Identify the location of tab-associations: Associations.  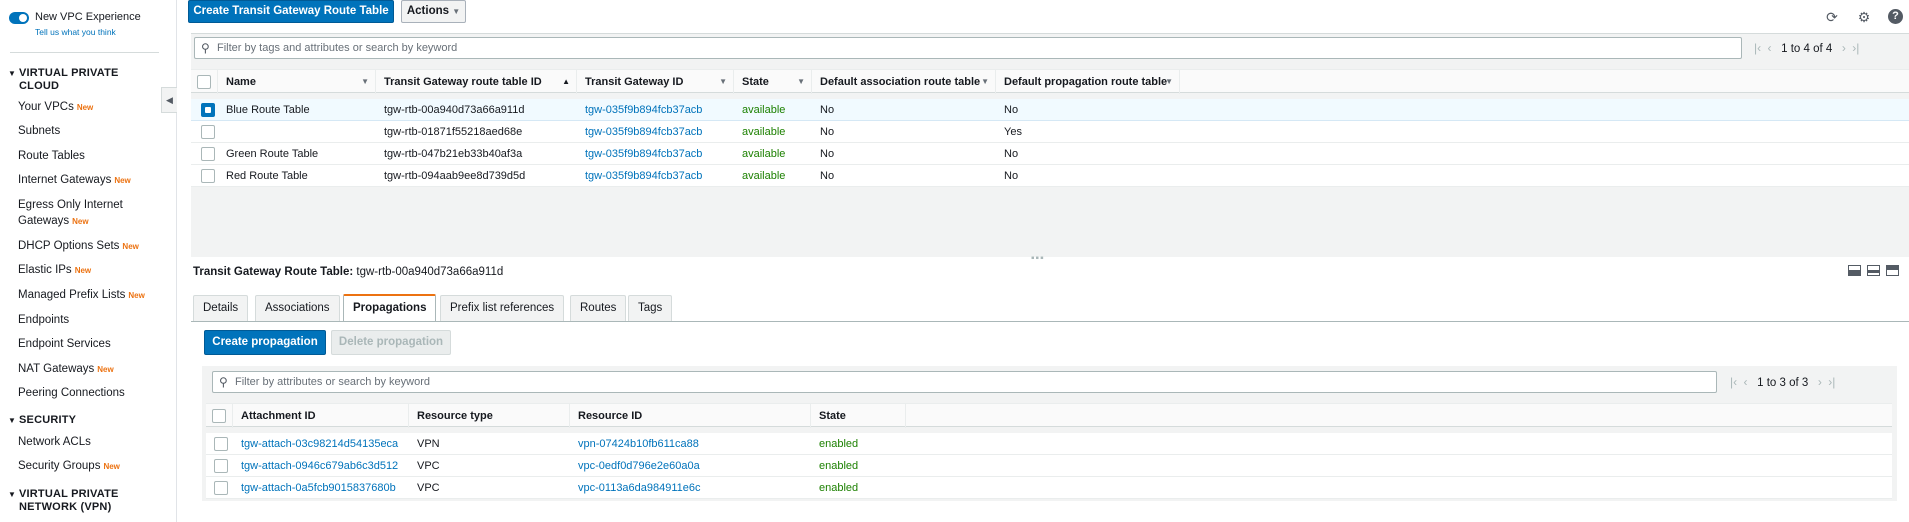
(297, 308).